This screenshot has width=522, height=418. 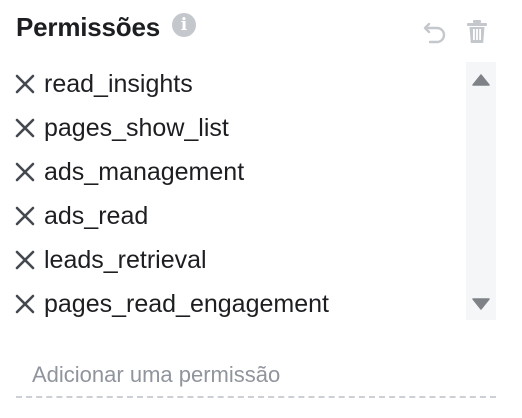 I want to click on triangle-down-icon, so click(x=481, y=304).